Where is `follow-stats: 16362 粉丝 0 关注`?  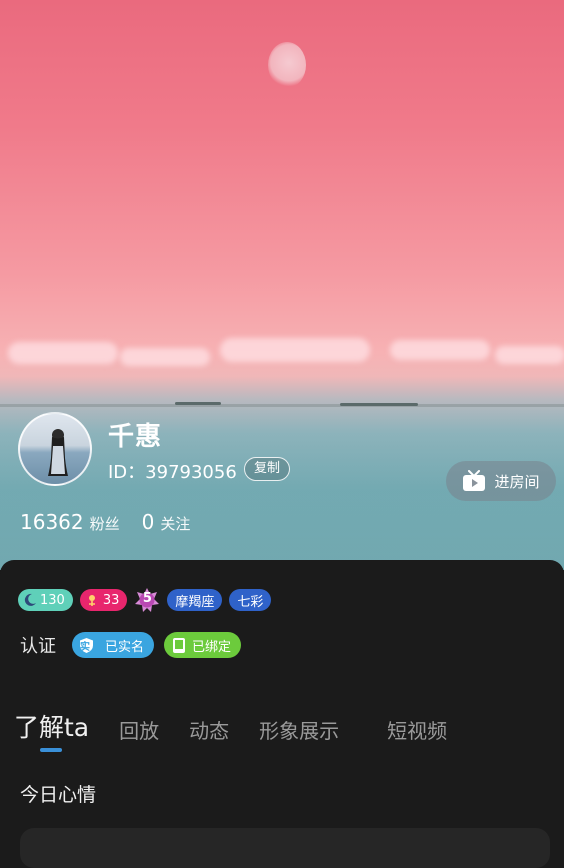
follow-stats: 16362 粉丝 0 关注 is located at coordinates (116, 522).